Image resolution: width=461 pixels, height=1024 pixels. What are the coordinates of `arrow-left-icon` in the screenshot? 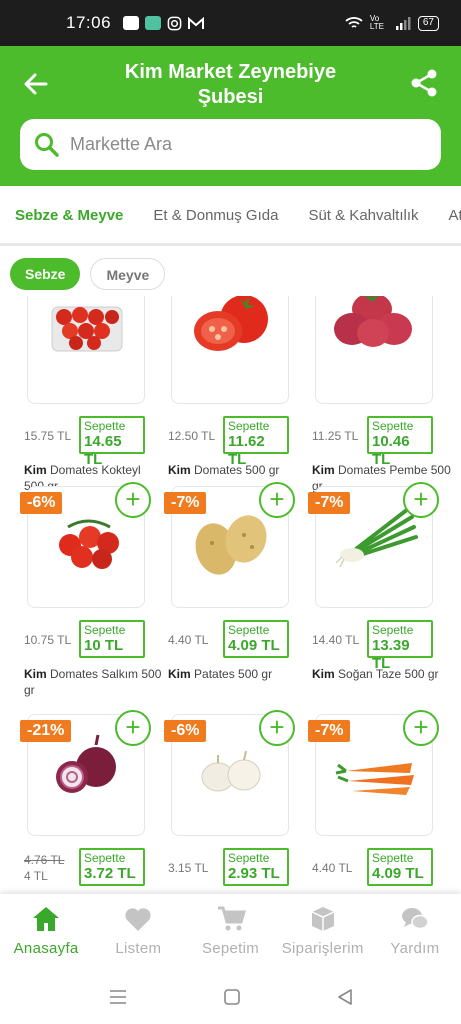 It's located at (36, 84).